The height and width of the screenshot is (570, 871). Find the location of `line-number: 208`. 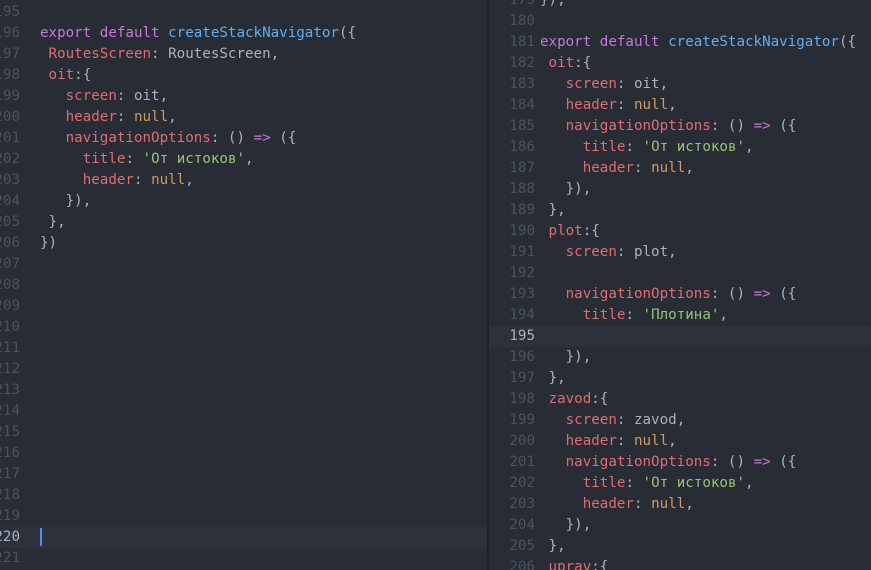

line-number: 208 is located at coordinates (10, 285).